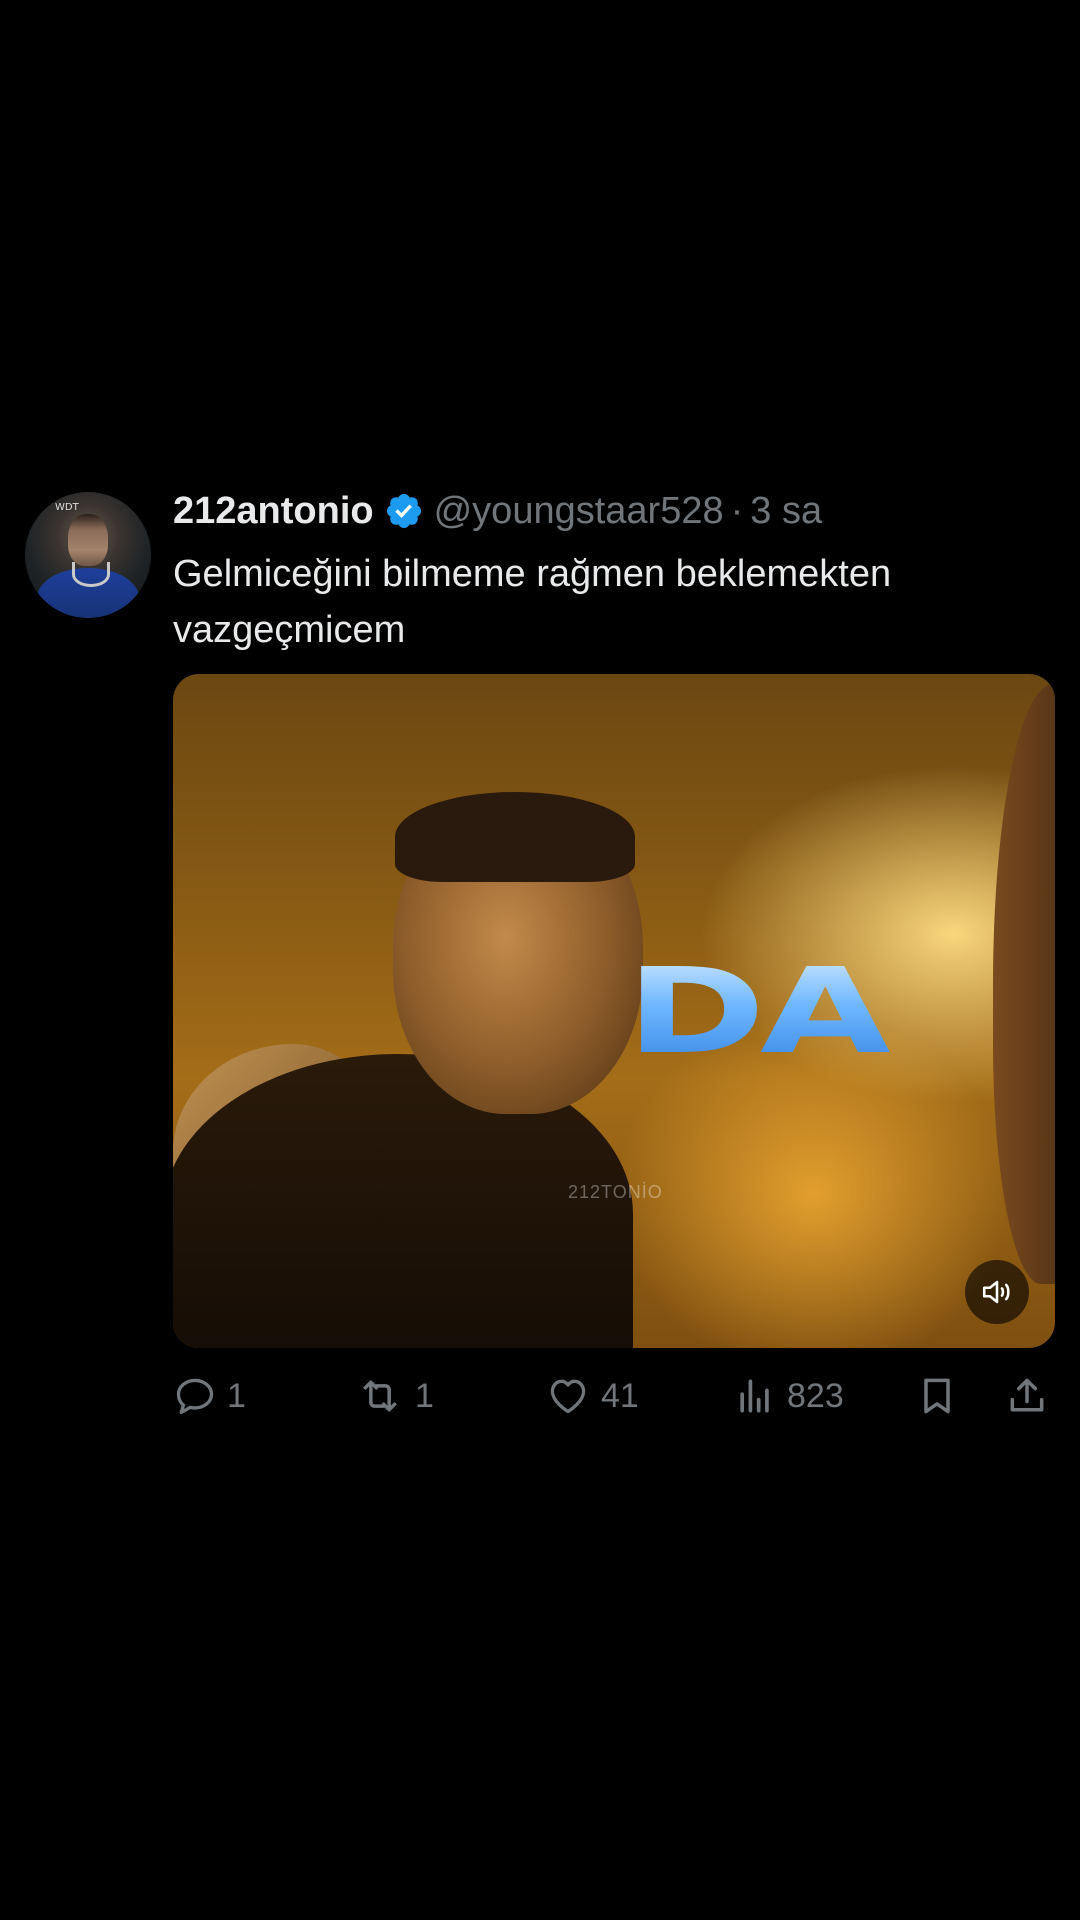 The image size is (1080, 1920). Describe the element at coordinates (91, 574) in the screenshot. I see `avatar-chain` at that location.